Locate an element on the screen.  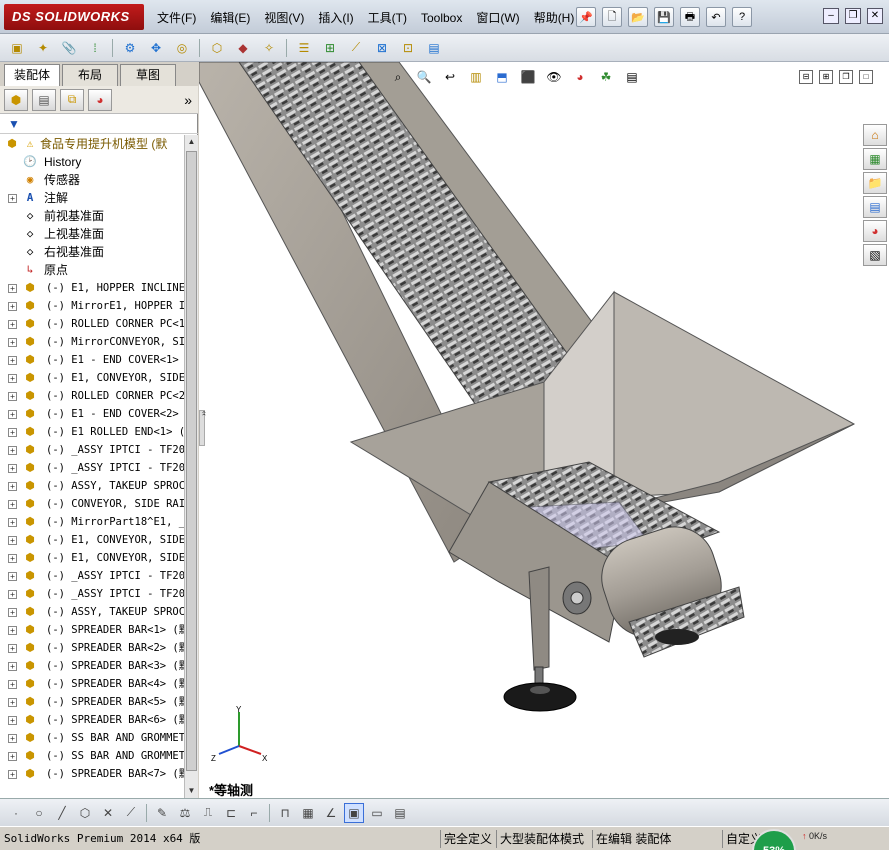
maximize-view-icon: □ is located at coordinates (866, 77).